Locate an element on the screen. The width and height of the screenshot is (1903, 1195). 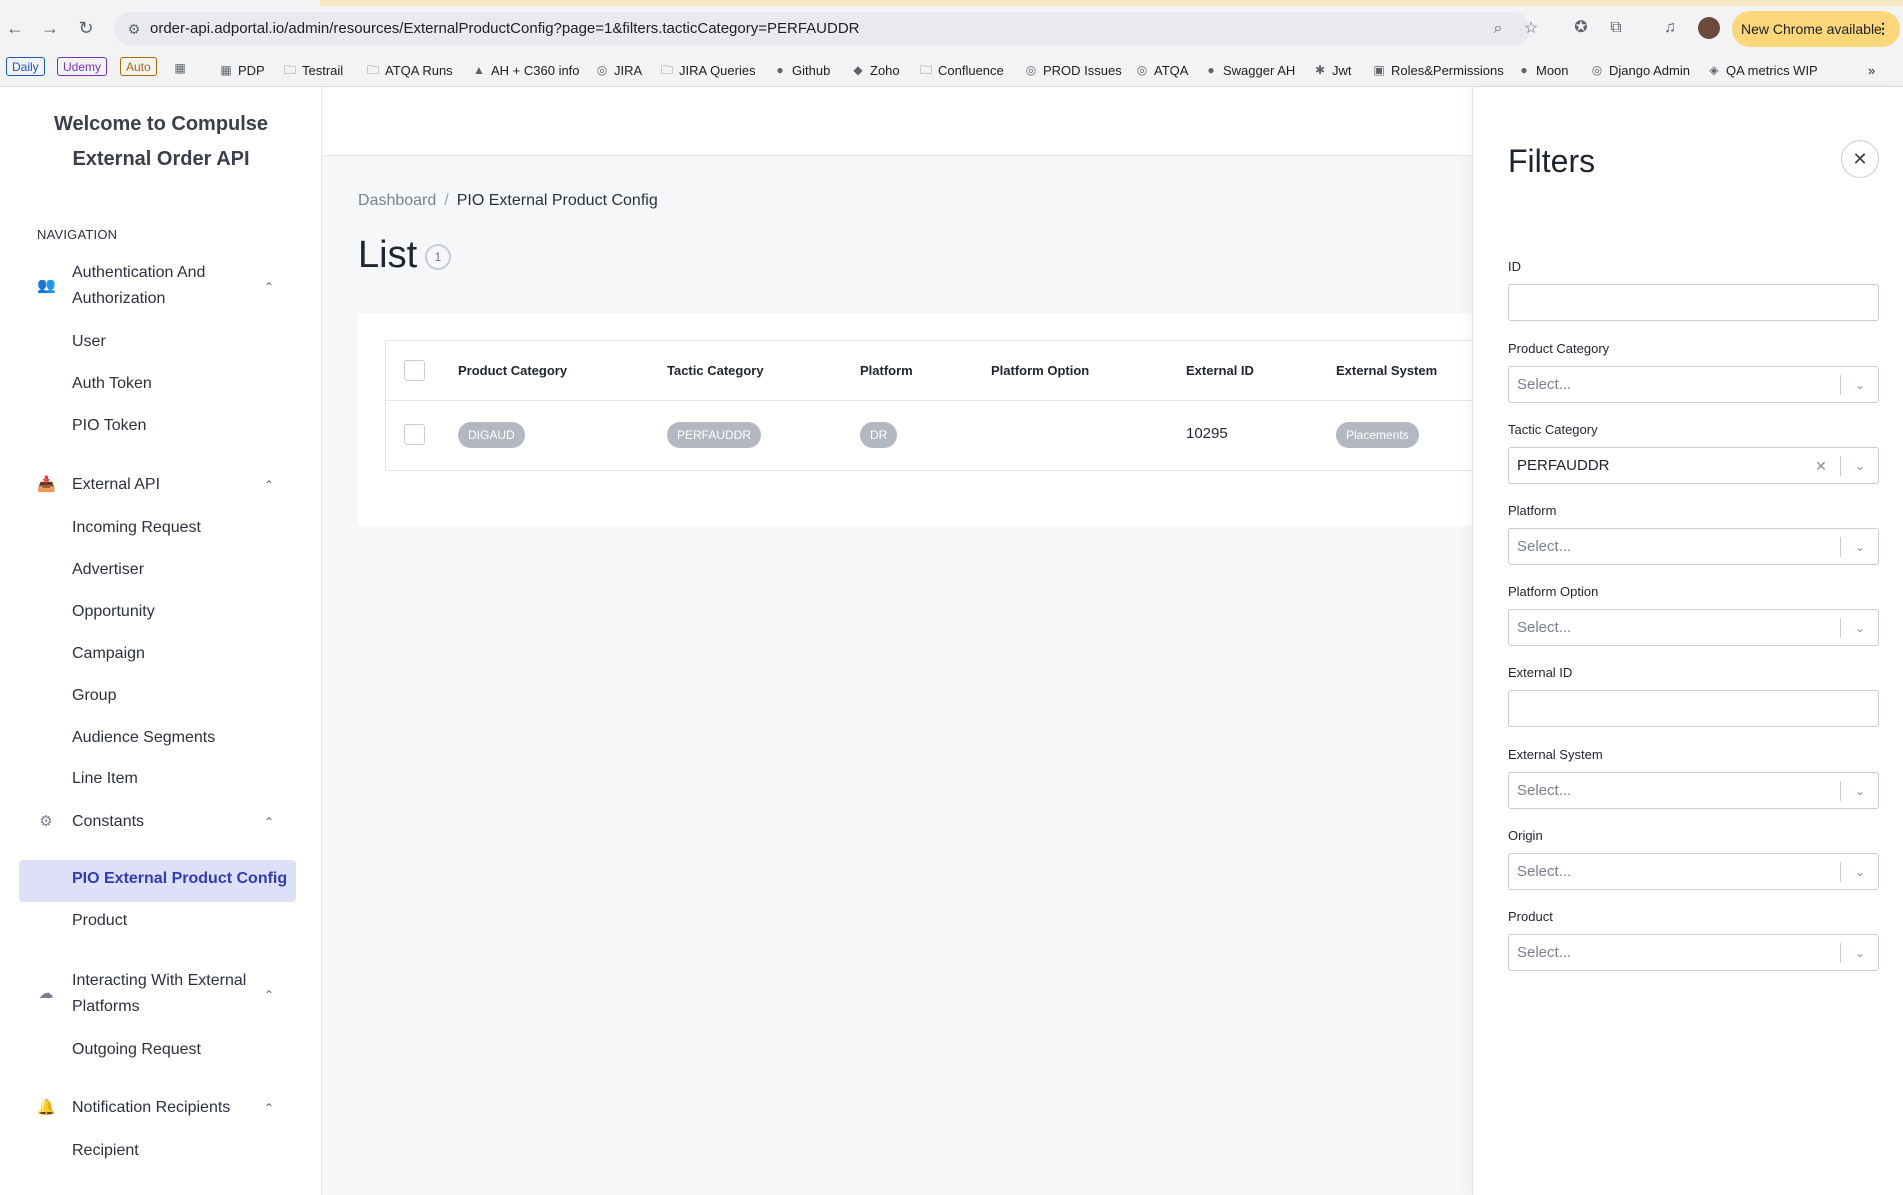
column-platform-option: Platform Option is located at coordinates (1040, 370).